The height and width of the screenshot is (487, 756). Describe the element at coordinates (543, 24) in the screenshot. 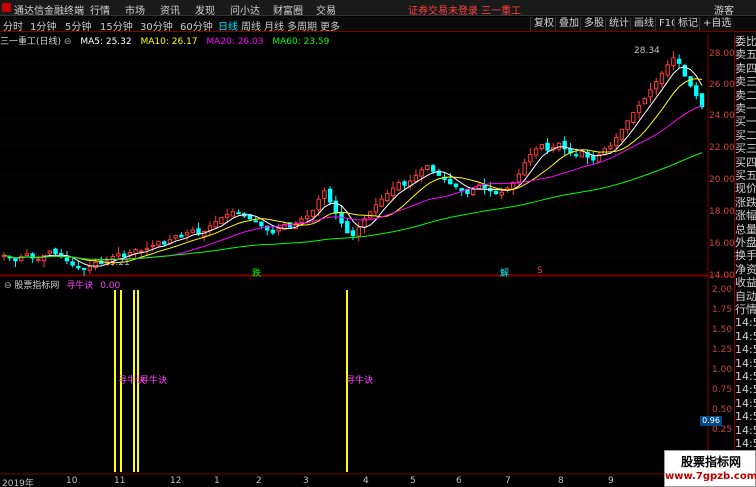

I see `restore-rights-button: 复权` at that location.